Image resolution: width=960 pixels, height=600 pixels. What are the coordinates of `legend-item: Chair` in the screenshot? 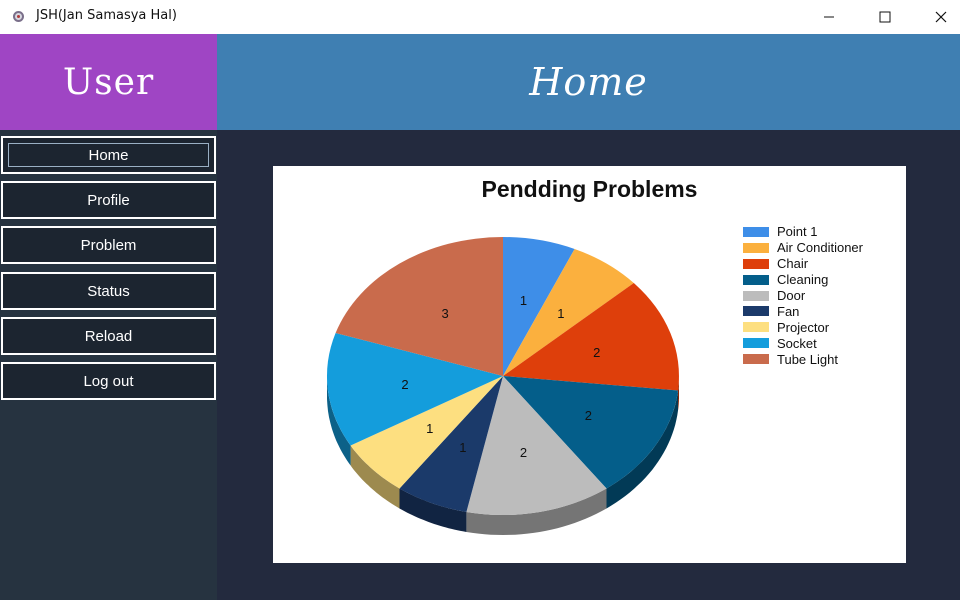 It's located at (803, 264).